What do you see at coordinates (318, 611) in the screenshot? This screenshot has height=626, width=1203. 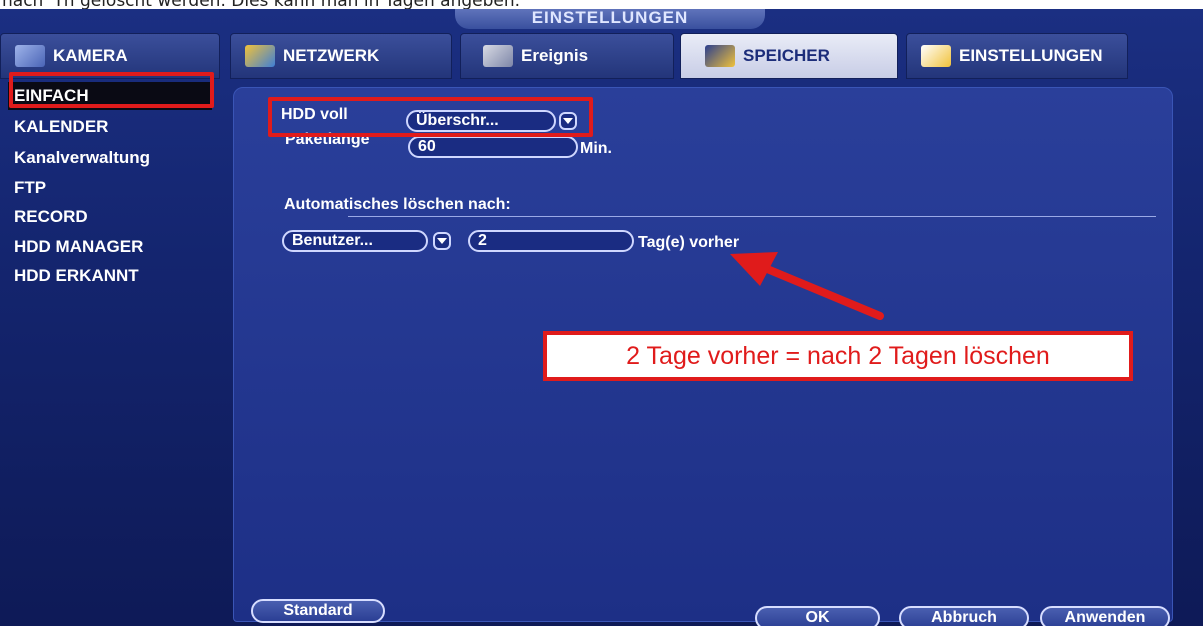 I see `standard-button: Standard` at bounding box center [318, 611].